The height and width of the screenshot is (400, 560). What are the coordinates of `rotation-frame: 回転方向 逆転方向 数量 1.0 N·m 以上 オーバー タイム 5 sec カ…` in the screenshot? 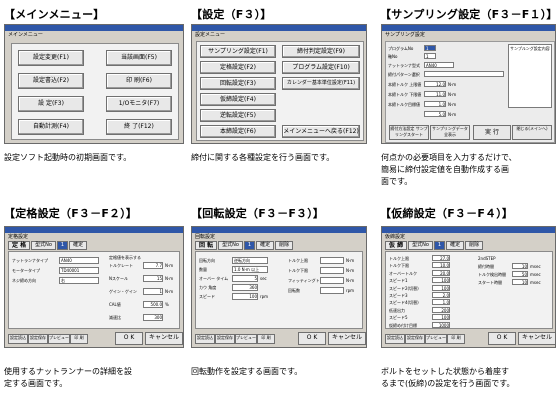 It's located at (279, 290).